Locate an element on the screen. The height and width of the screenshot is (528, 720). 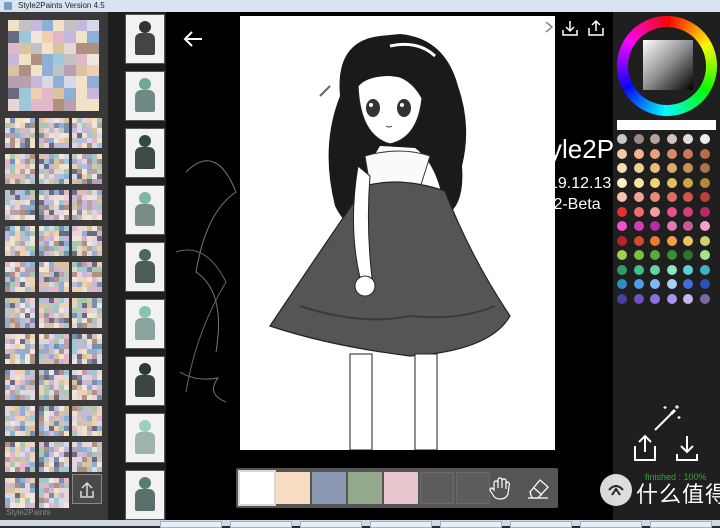
download-icon is located at coordinates (570, 28).